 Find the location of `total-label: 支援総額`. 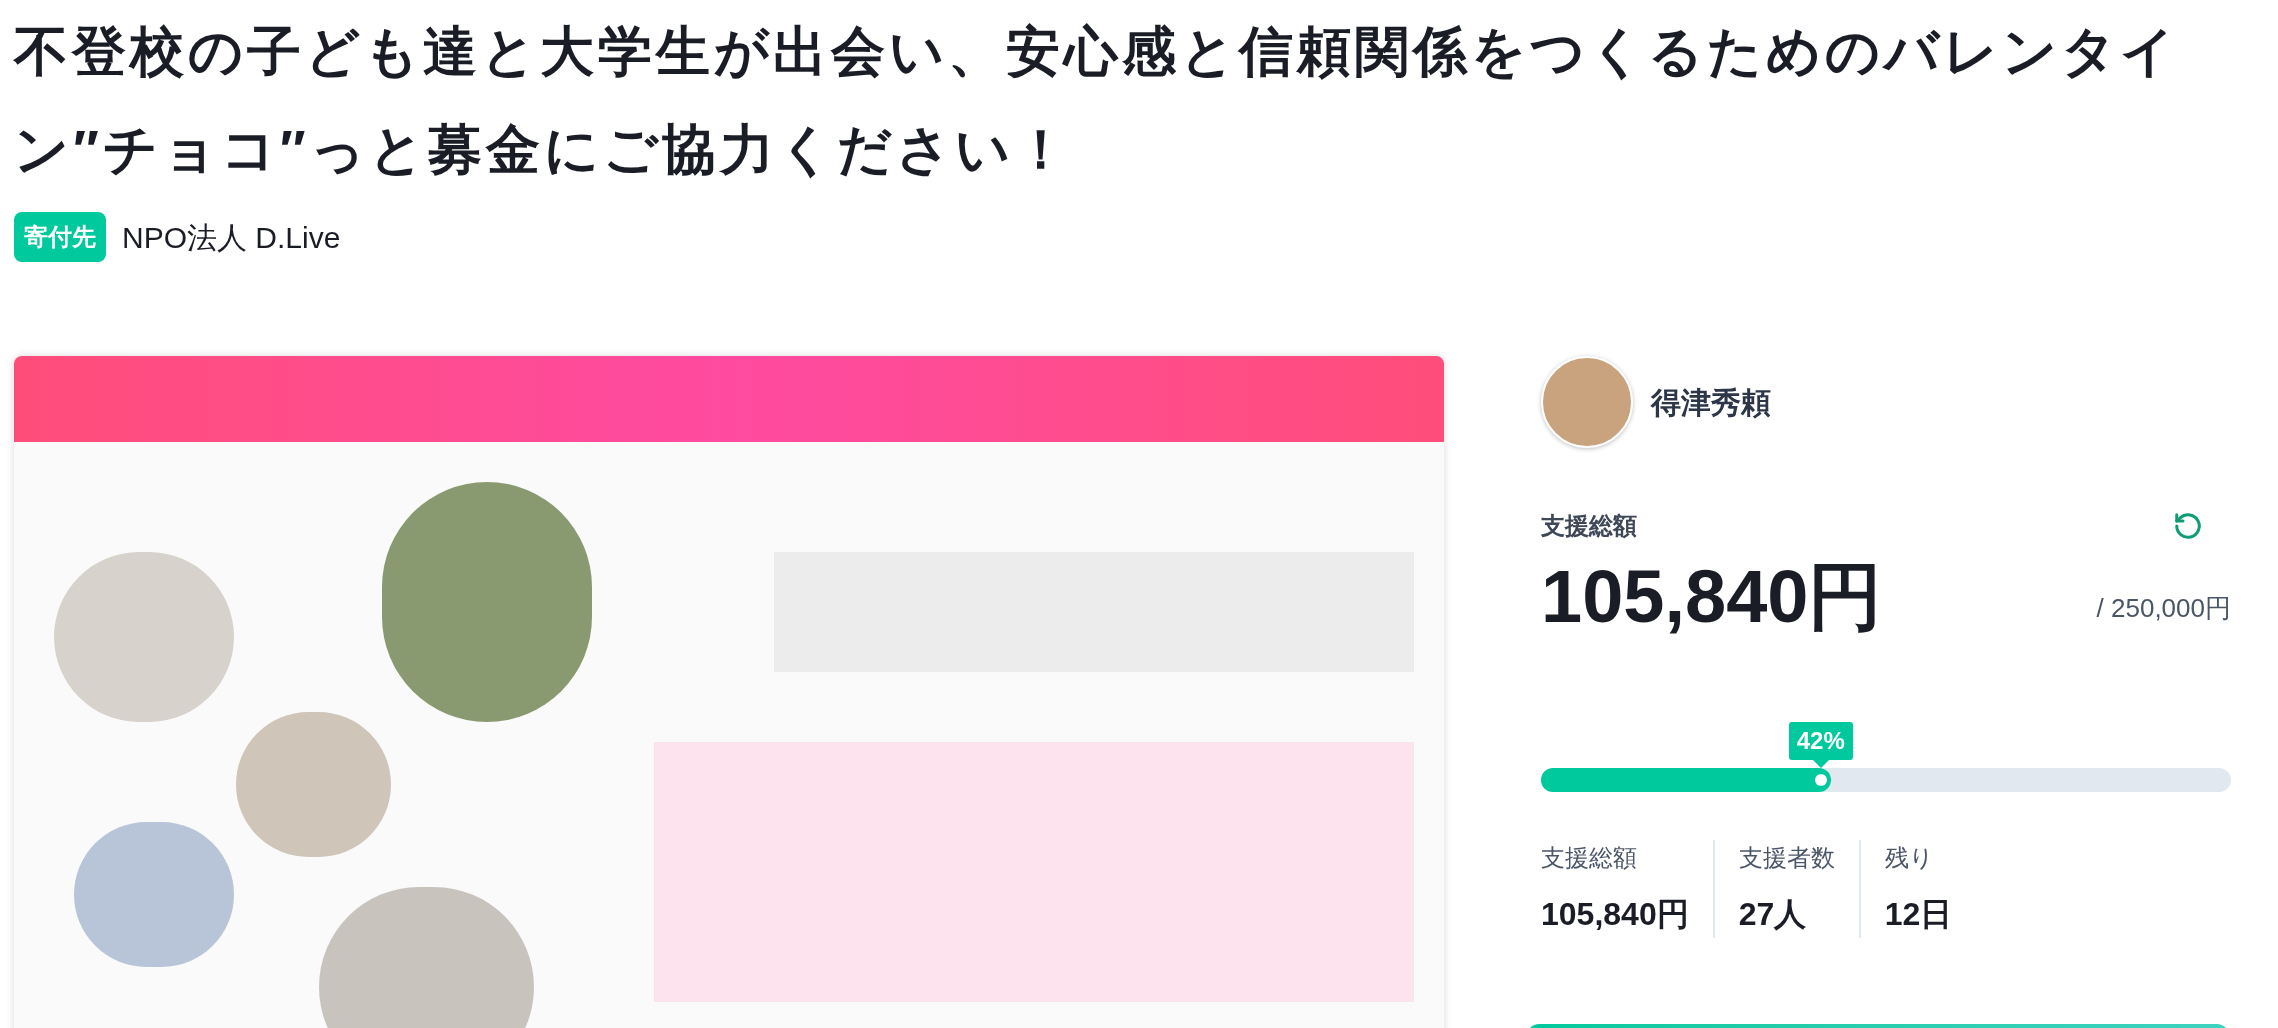

total-label: 支援総額 is located at coordinates (1589, 526).